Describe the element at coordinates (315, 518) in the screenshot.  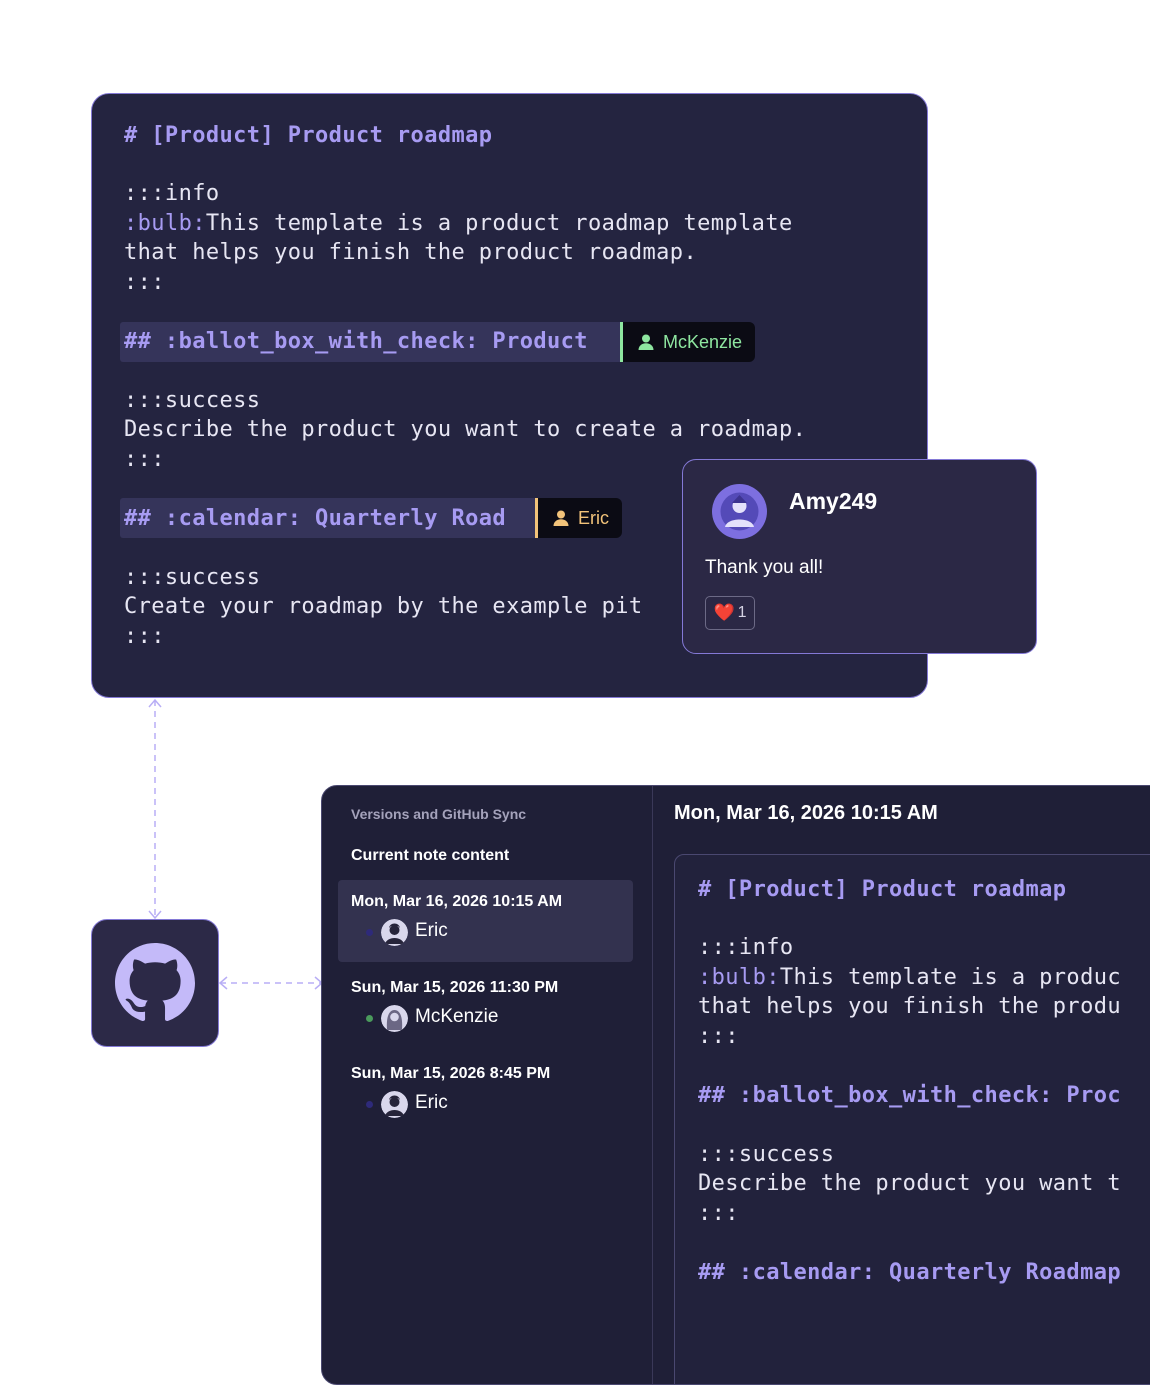
I see `heading-calendar-line: ## :calendar: Quarterly Road` at that location.